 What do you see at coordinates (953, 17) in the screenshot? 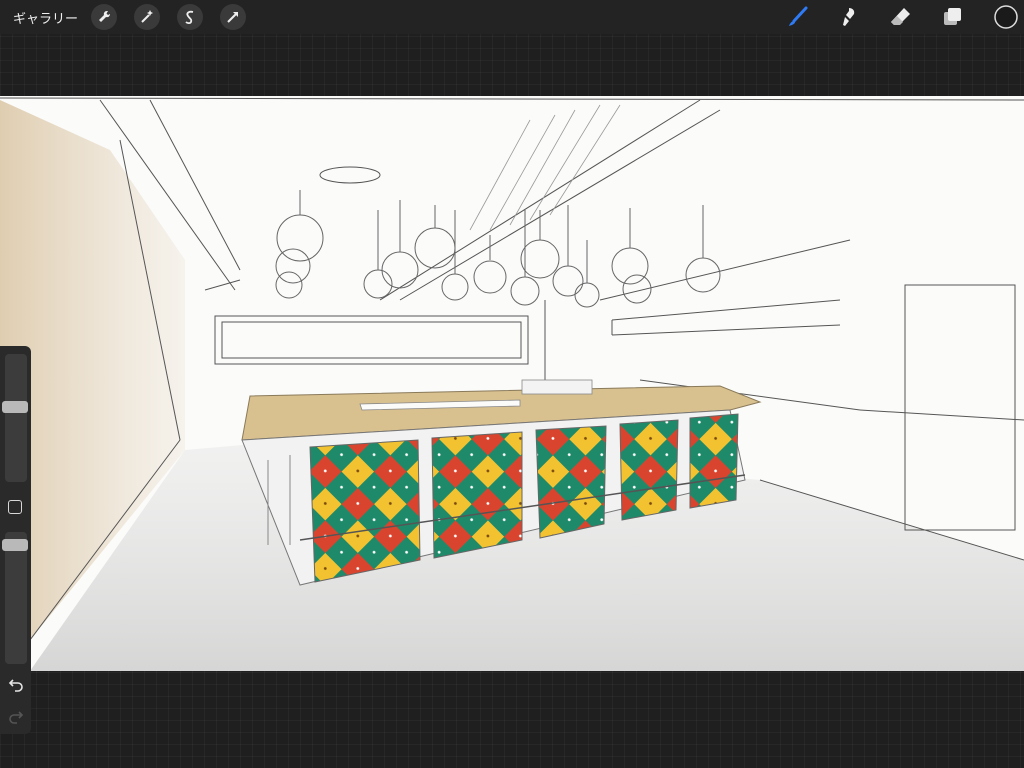
I see `layers-icon` at bounding box center [953, 17].